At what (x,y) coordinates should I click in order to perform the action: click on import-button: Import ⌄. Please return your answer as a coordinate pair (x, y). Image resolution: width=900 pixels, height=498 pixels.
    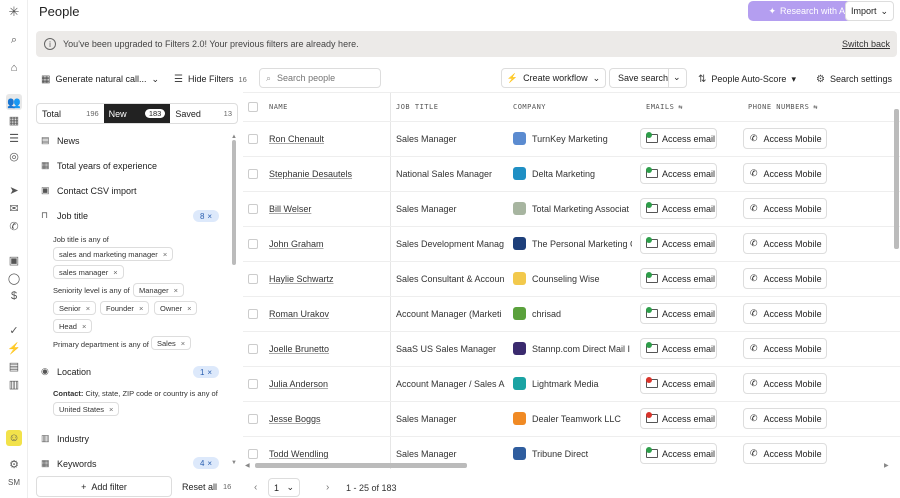
    Looking at the image, I should click on (869, 11).